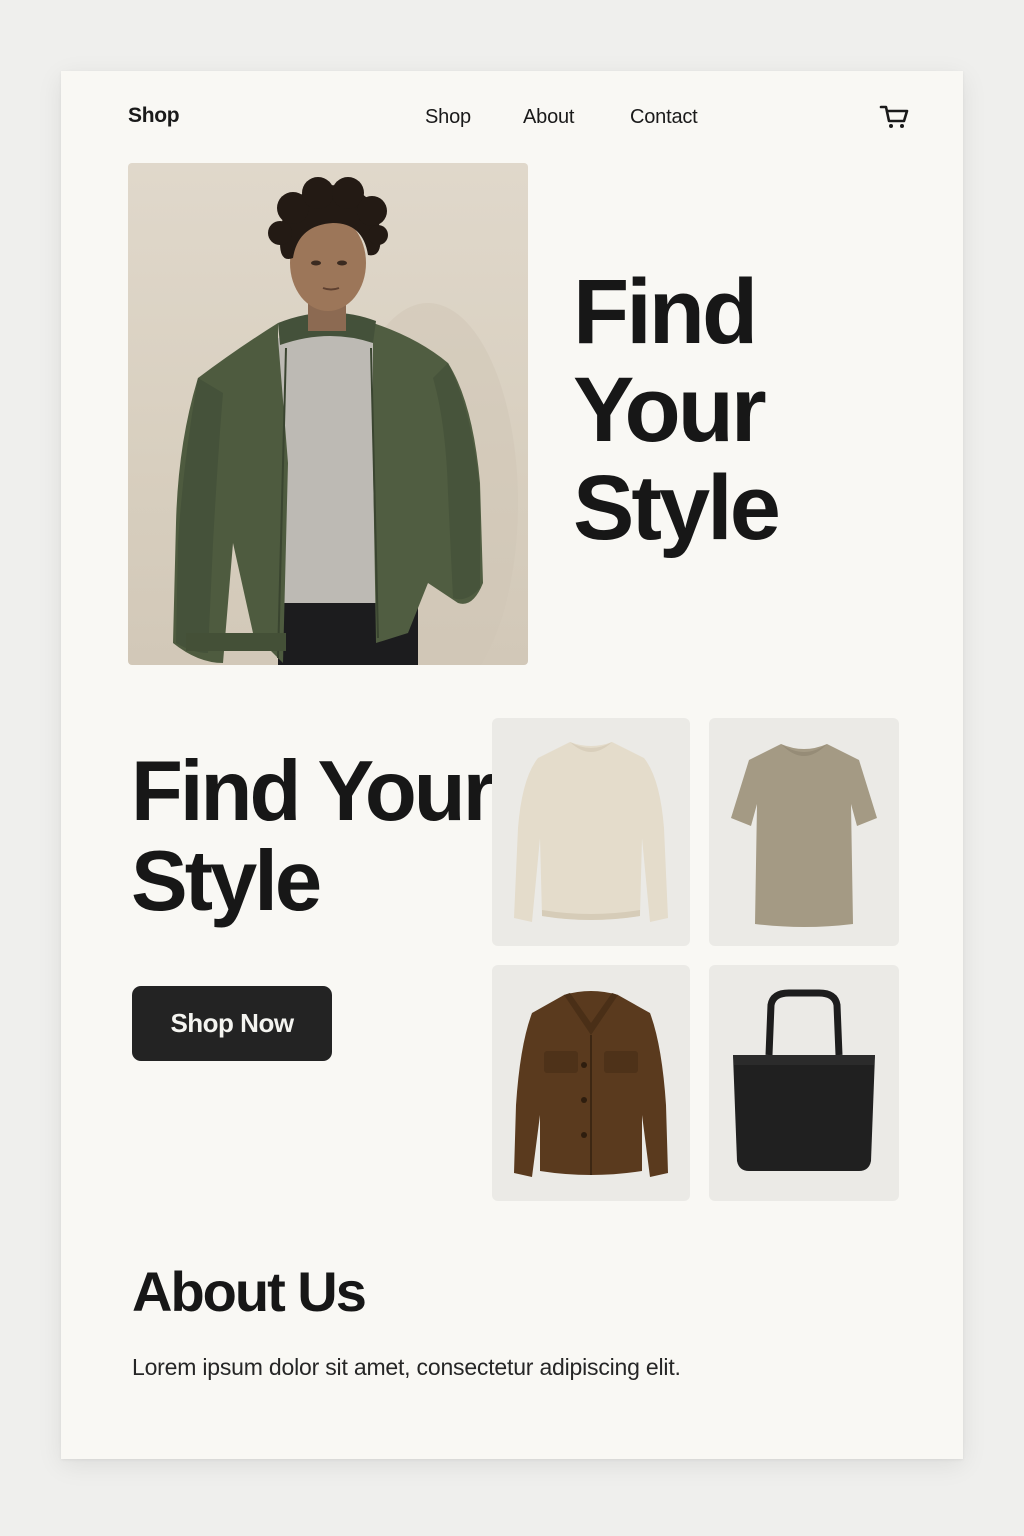 The height and width of the screenshot is (1536, 1024). I want to click on black-tote-image, so click(804, 1080).